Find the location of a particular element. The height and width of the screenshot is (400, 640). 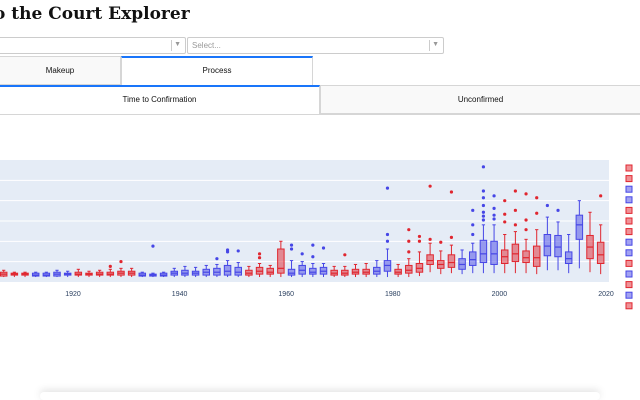

primary-tabs: Makeup Process is located at coordinates (156, 71).